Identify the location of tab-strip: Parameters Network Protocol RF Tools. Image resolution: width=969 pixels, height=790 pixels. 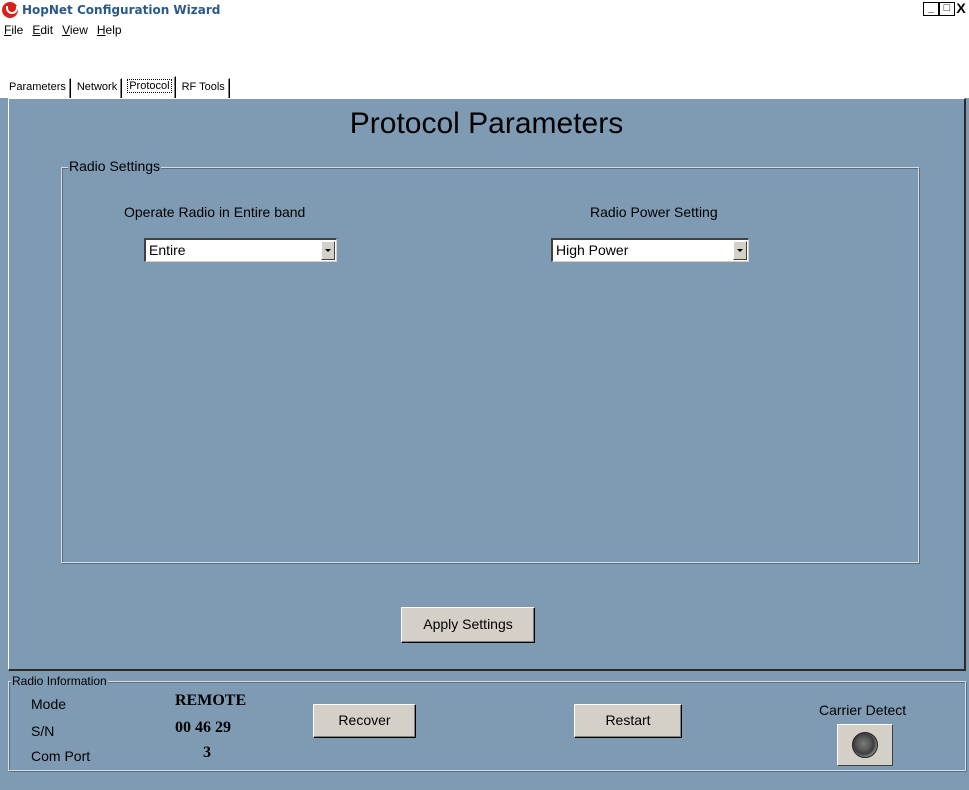
(117, 87).